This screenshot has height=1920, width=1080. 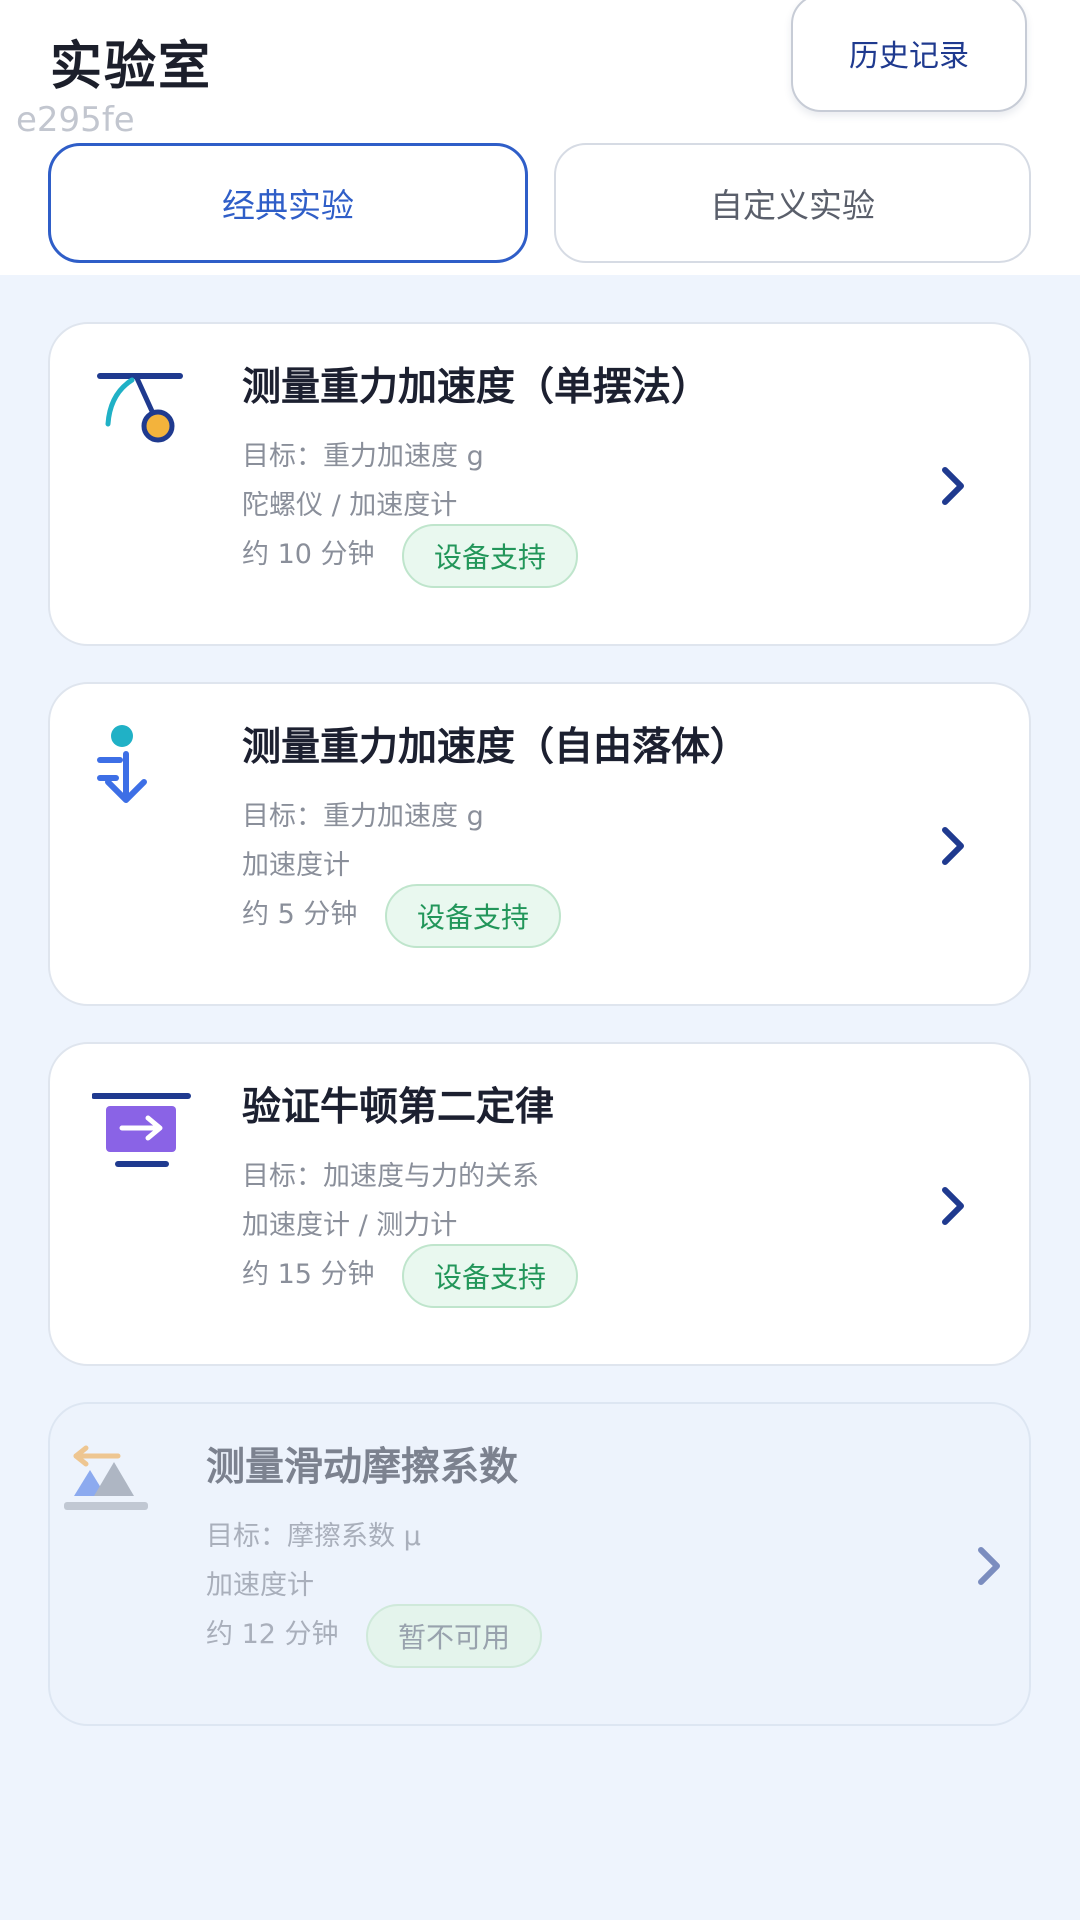 I want to click on status-badge: 暂不可用, so click(x=454, y=1636).